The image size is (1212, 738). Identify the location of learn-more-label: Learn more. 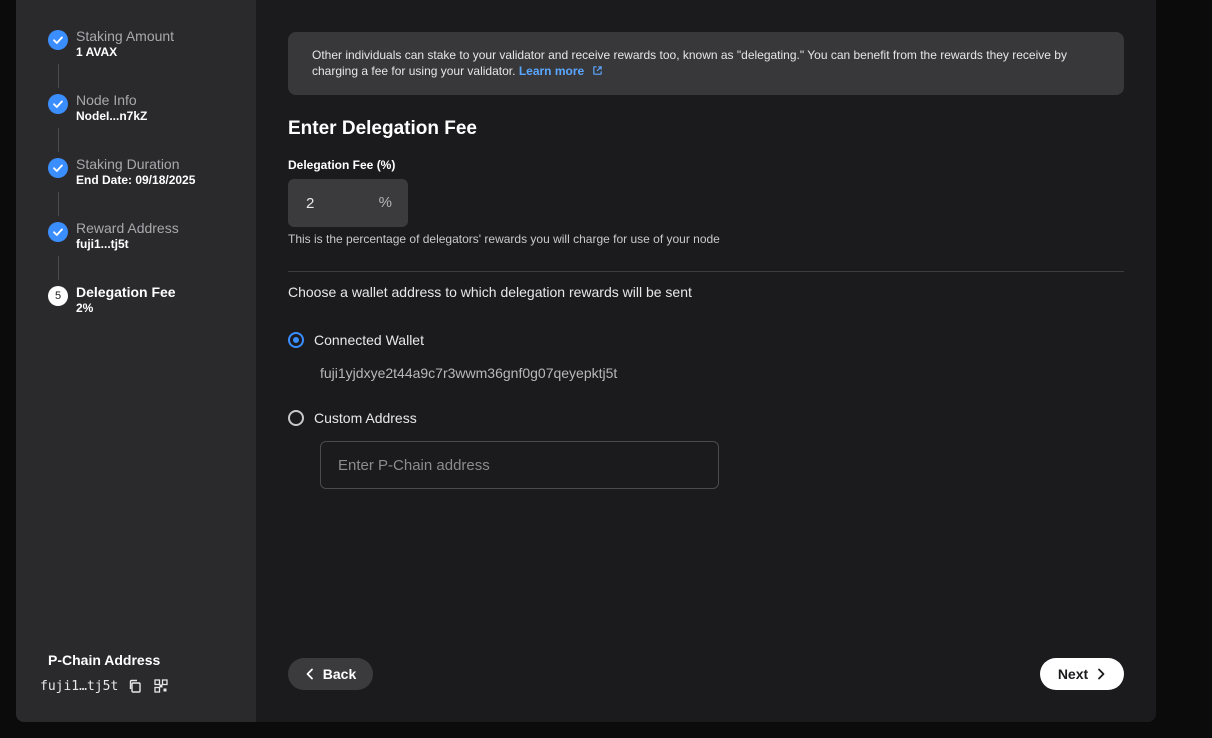
(551, 71).